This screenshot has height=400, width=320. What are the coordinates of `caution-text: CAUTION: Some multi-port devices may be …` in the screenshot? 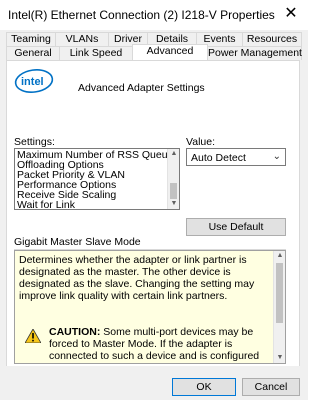 It's located at (158, 344).